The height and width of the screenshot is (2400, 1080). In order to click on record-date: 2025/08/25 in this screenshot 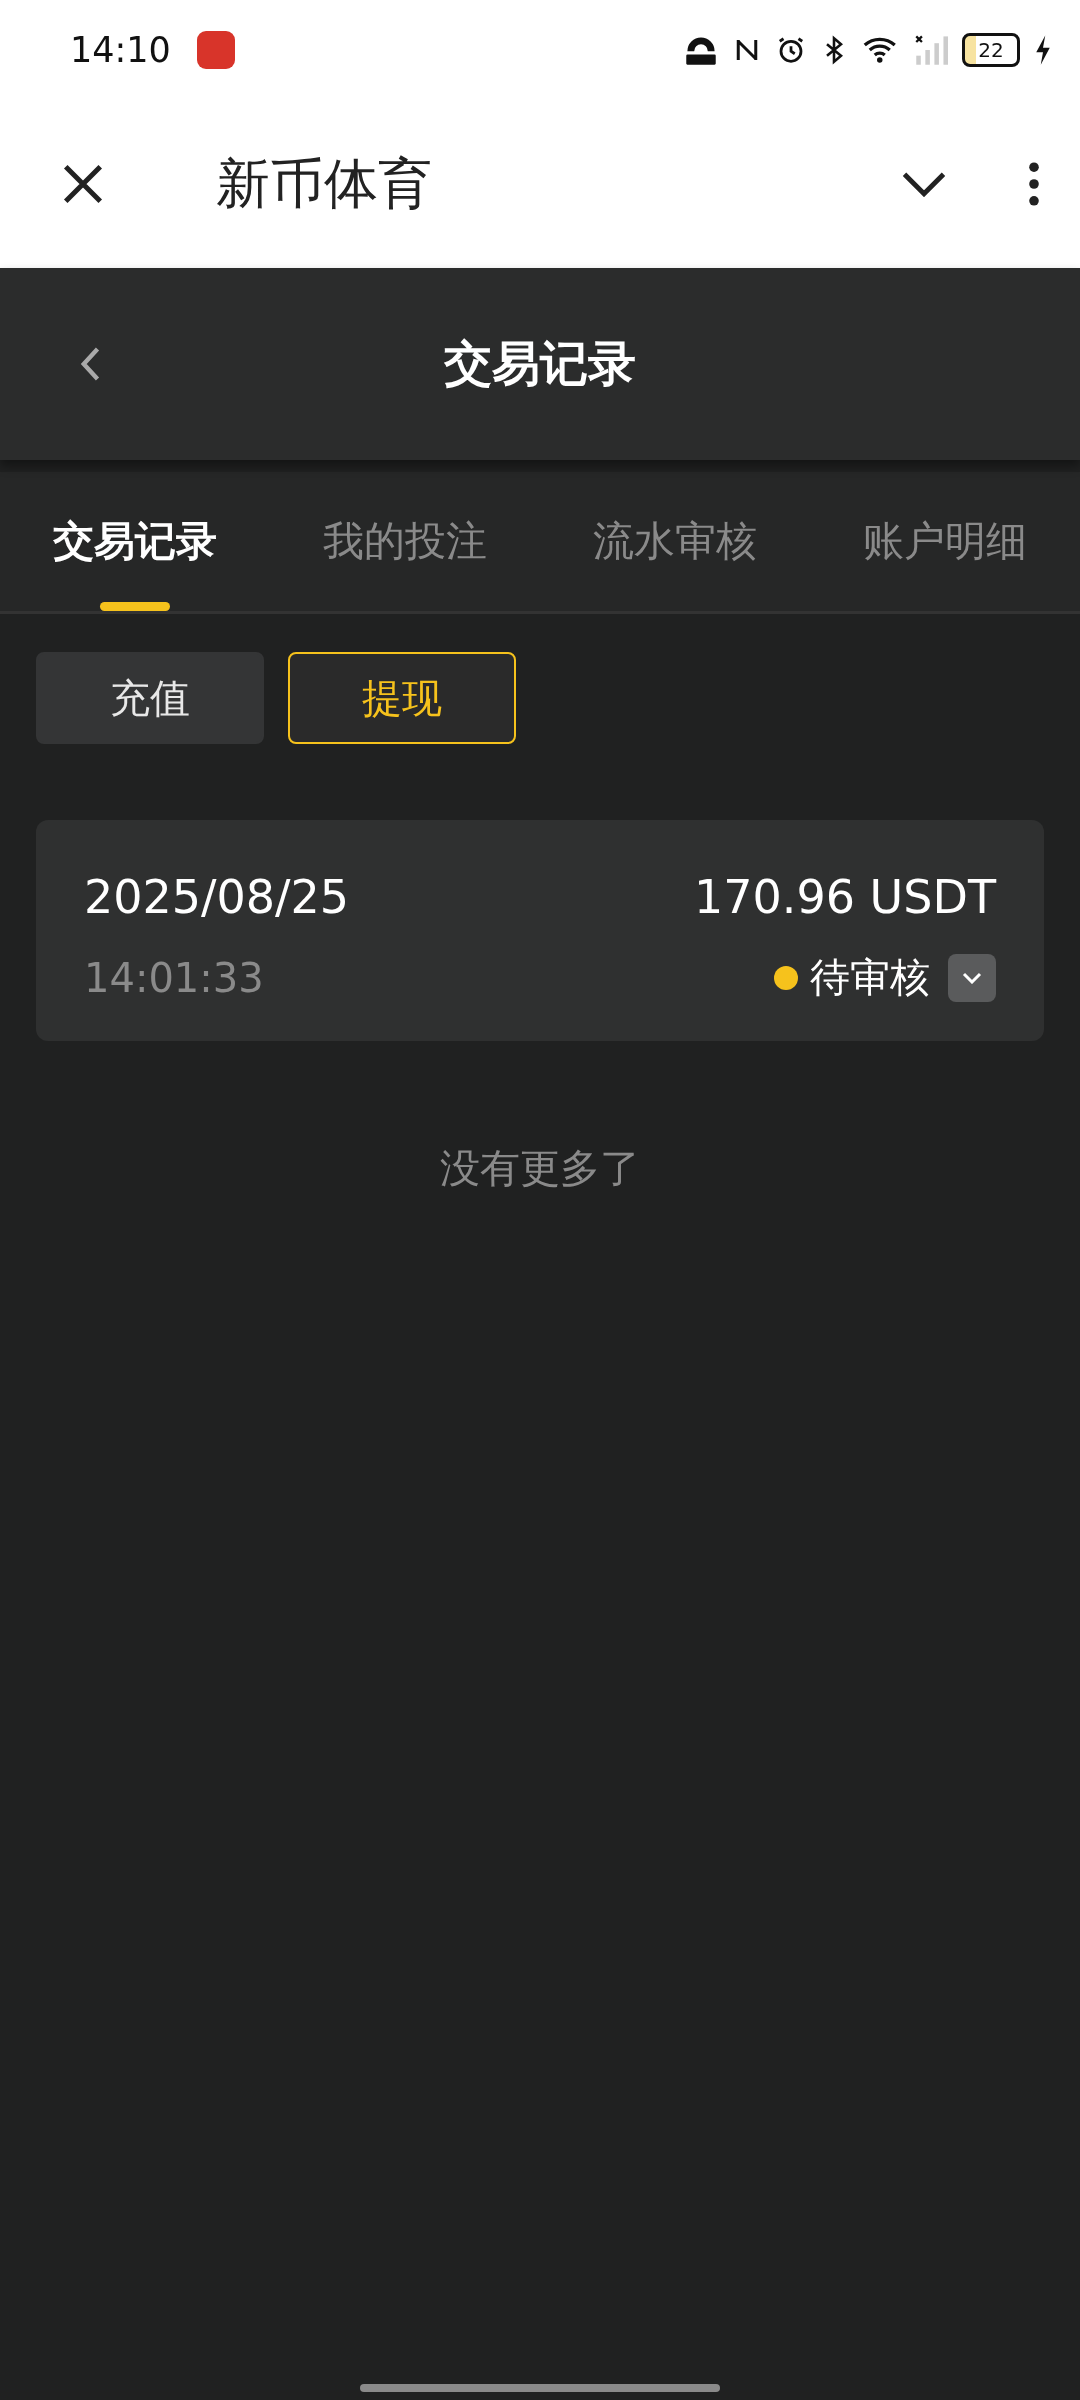, I will do `click(217, 897)`.